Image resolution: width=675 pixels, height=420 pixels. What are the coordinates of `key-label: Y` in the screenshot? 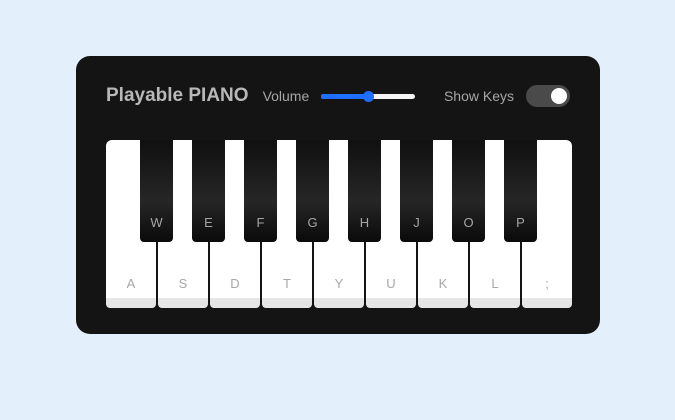 It's located at (339, 283).